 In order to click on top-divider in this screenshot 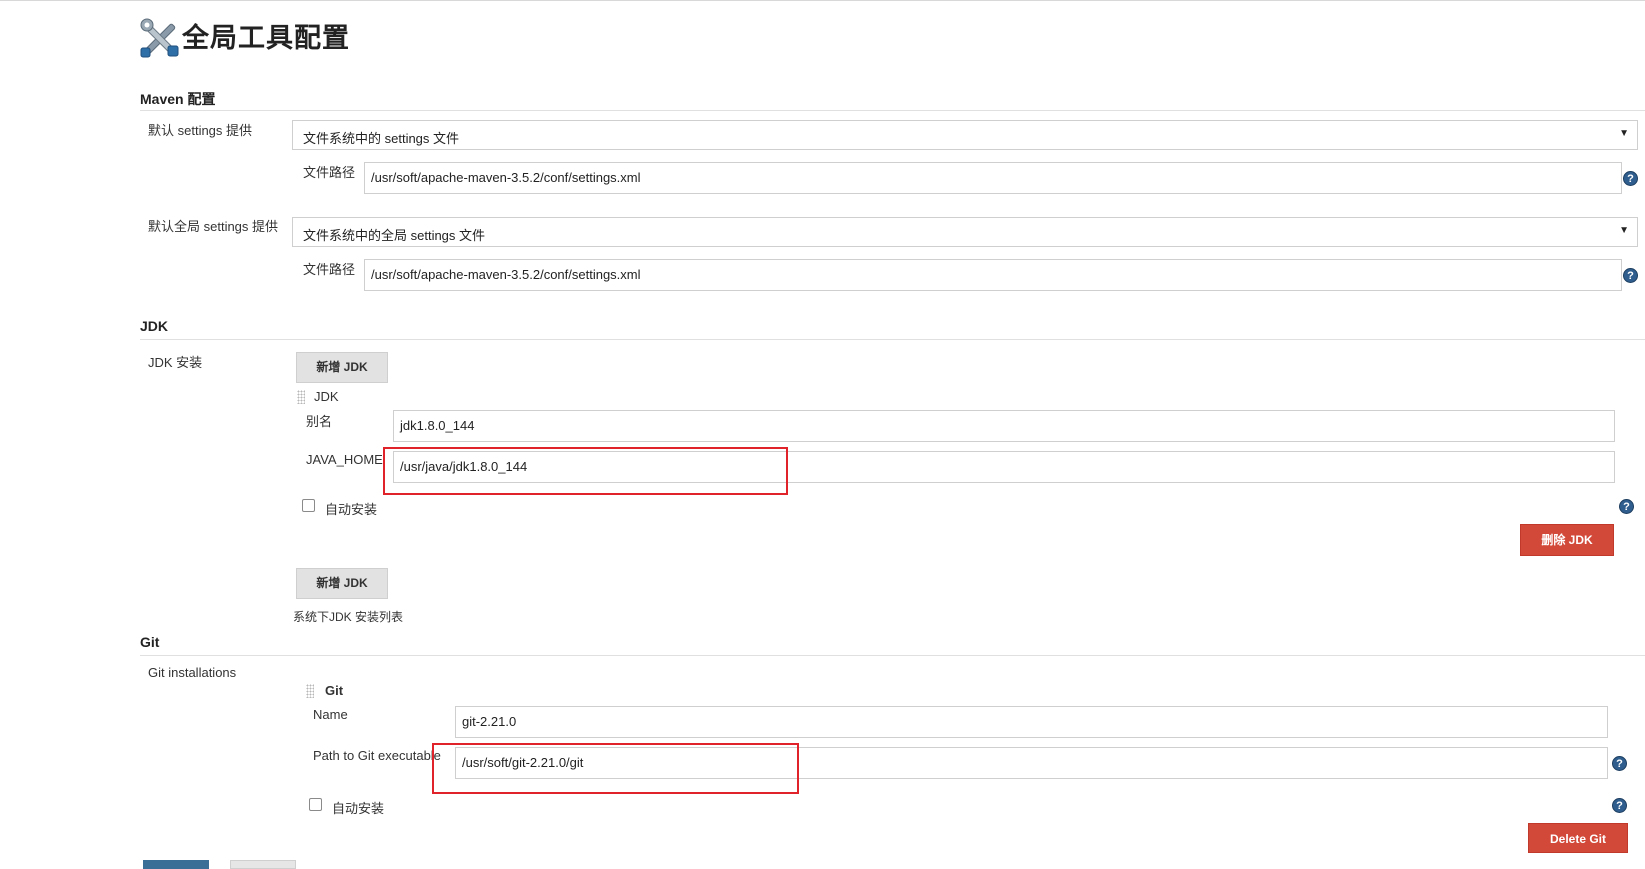, I will do `click(822, 0)`.